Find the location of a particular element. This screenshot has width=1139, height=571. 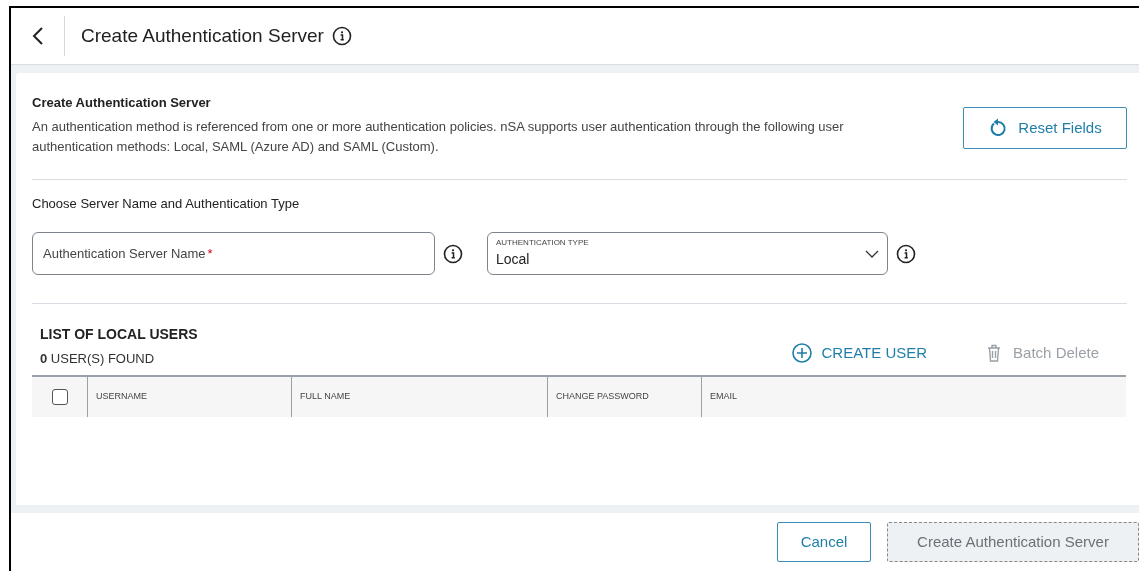

back-icon is located at coordinates (37, 36).